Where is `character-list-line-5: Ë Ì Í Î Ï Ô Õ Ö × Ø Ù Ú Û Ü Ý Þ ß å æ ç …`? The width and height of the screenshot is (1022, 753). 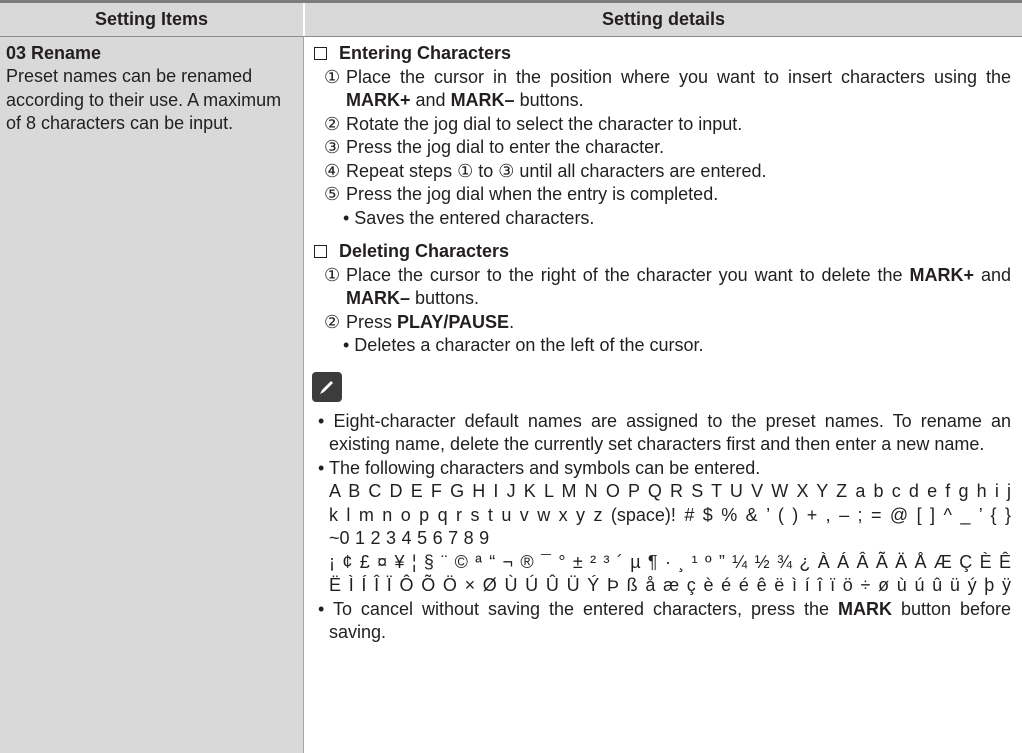 character-list-line-5: Ë Ì Í Î Ï Ô Õ Ö × Ø Ù Ú Û Ü Ý Þ ß å æ ç … is located at coordinates (670, 585).